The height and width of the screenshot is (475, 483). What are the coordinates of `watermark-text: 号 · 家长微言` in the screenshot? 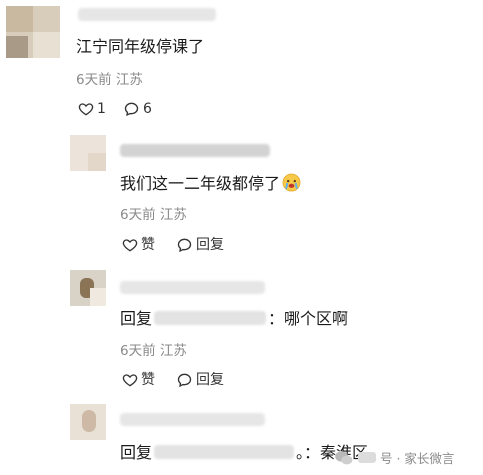 It's located at (417, 458).